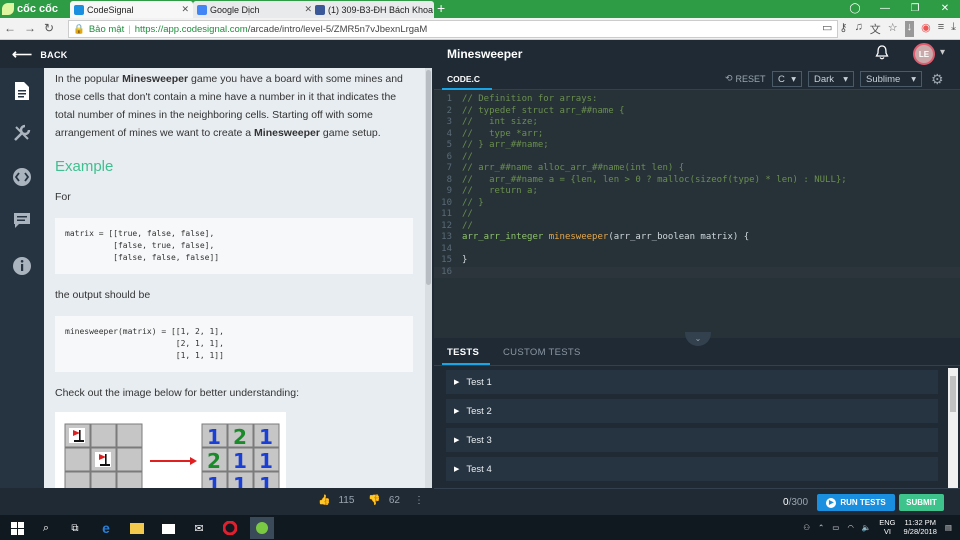  I want to click on download-icon: ↓, so click(909, 29).